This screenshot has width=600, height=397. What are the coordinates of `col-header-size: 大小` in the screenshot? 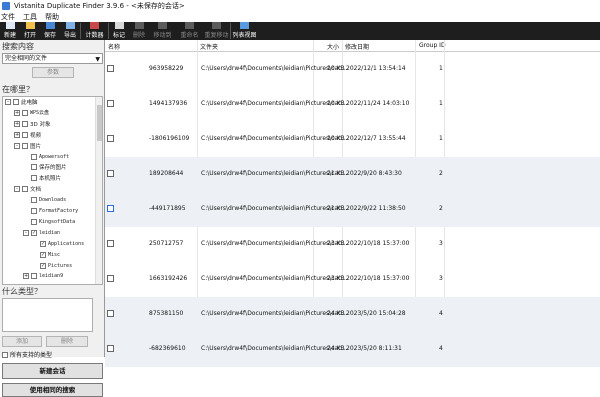 It's located at (333, 46).